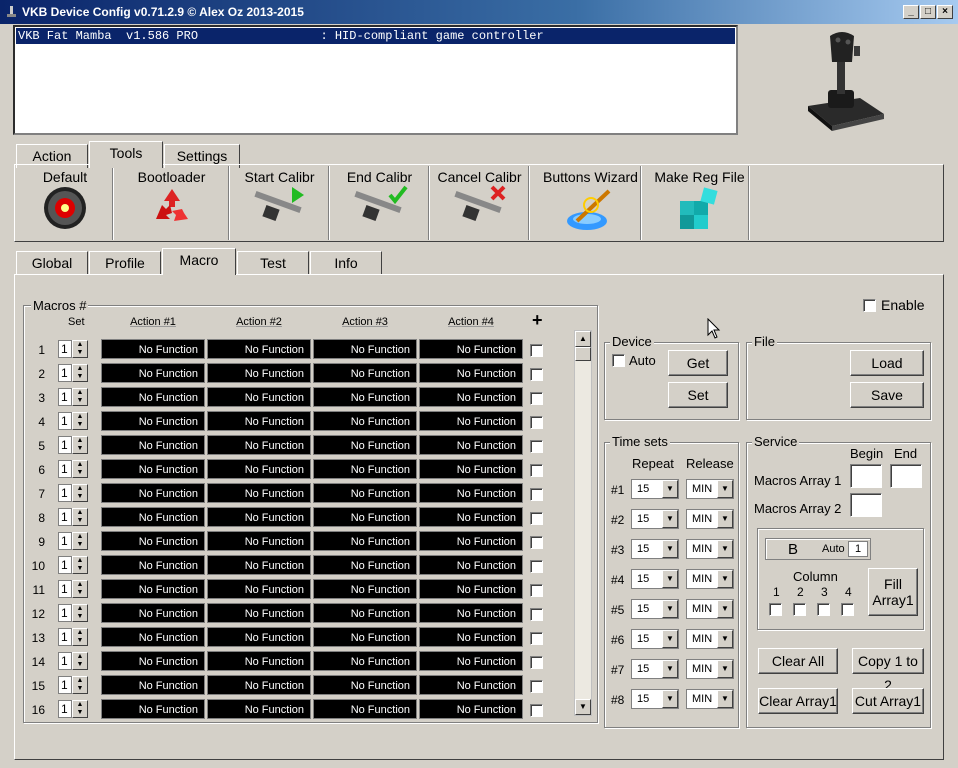  I want to click on clear-array1-button: Clear Array1, so click(798, 701).